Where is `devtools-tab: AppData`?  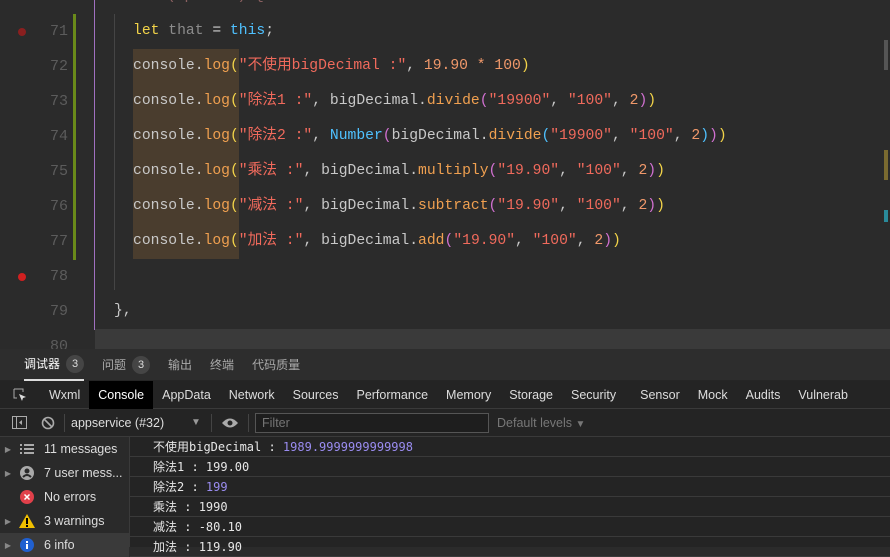
devtools-tab: AppData is located at coordinates (186, 395).